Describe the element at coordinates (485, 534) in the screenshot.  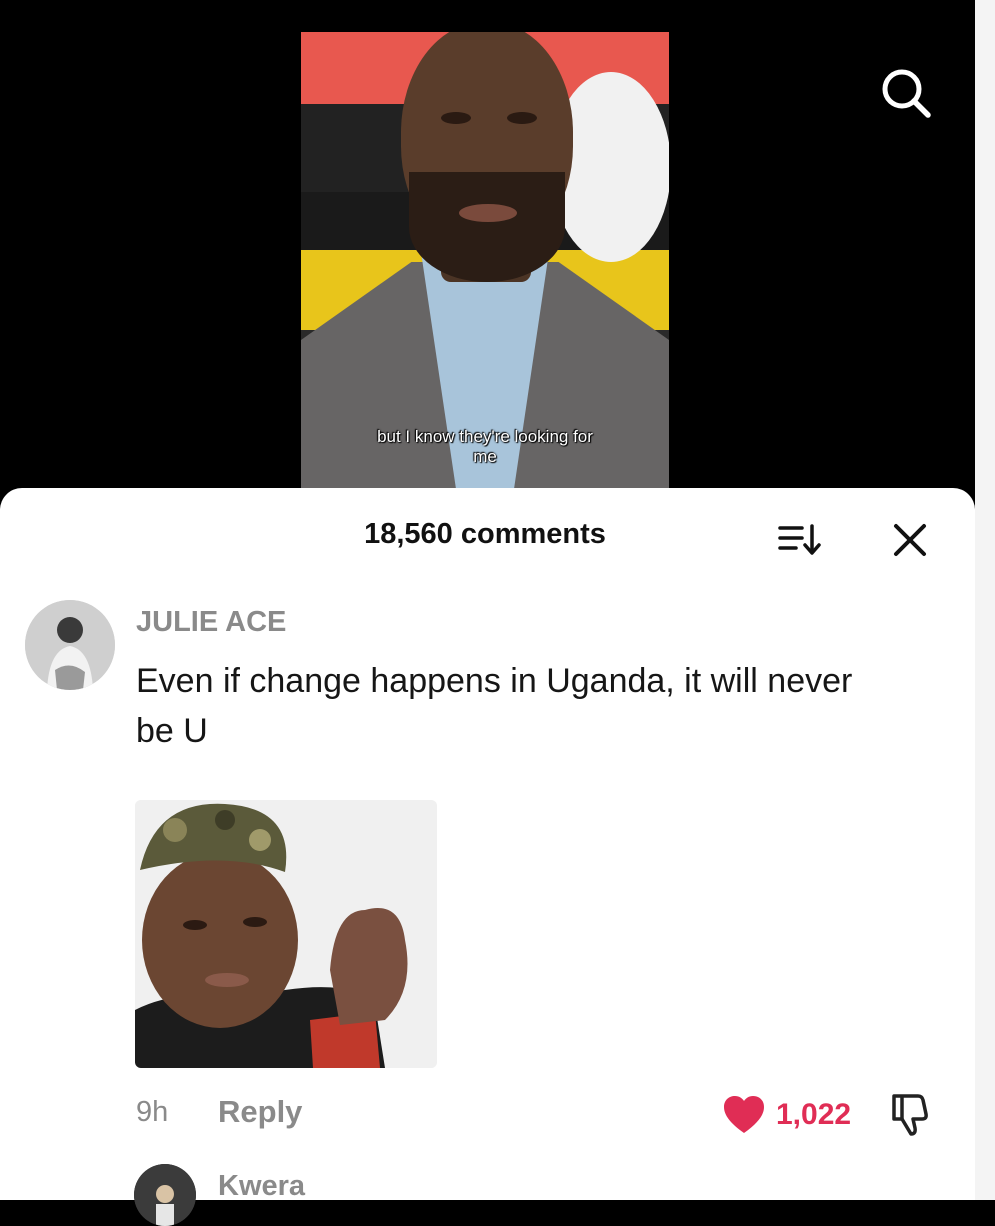
I see `comments-count-title: 18,560 comments` at that location.